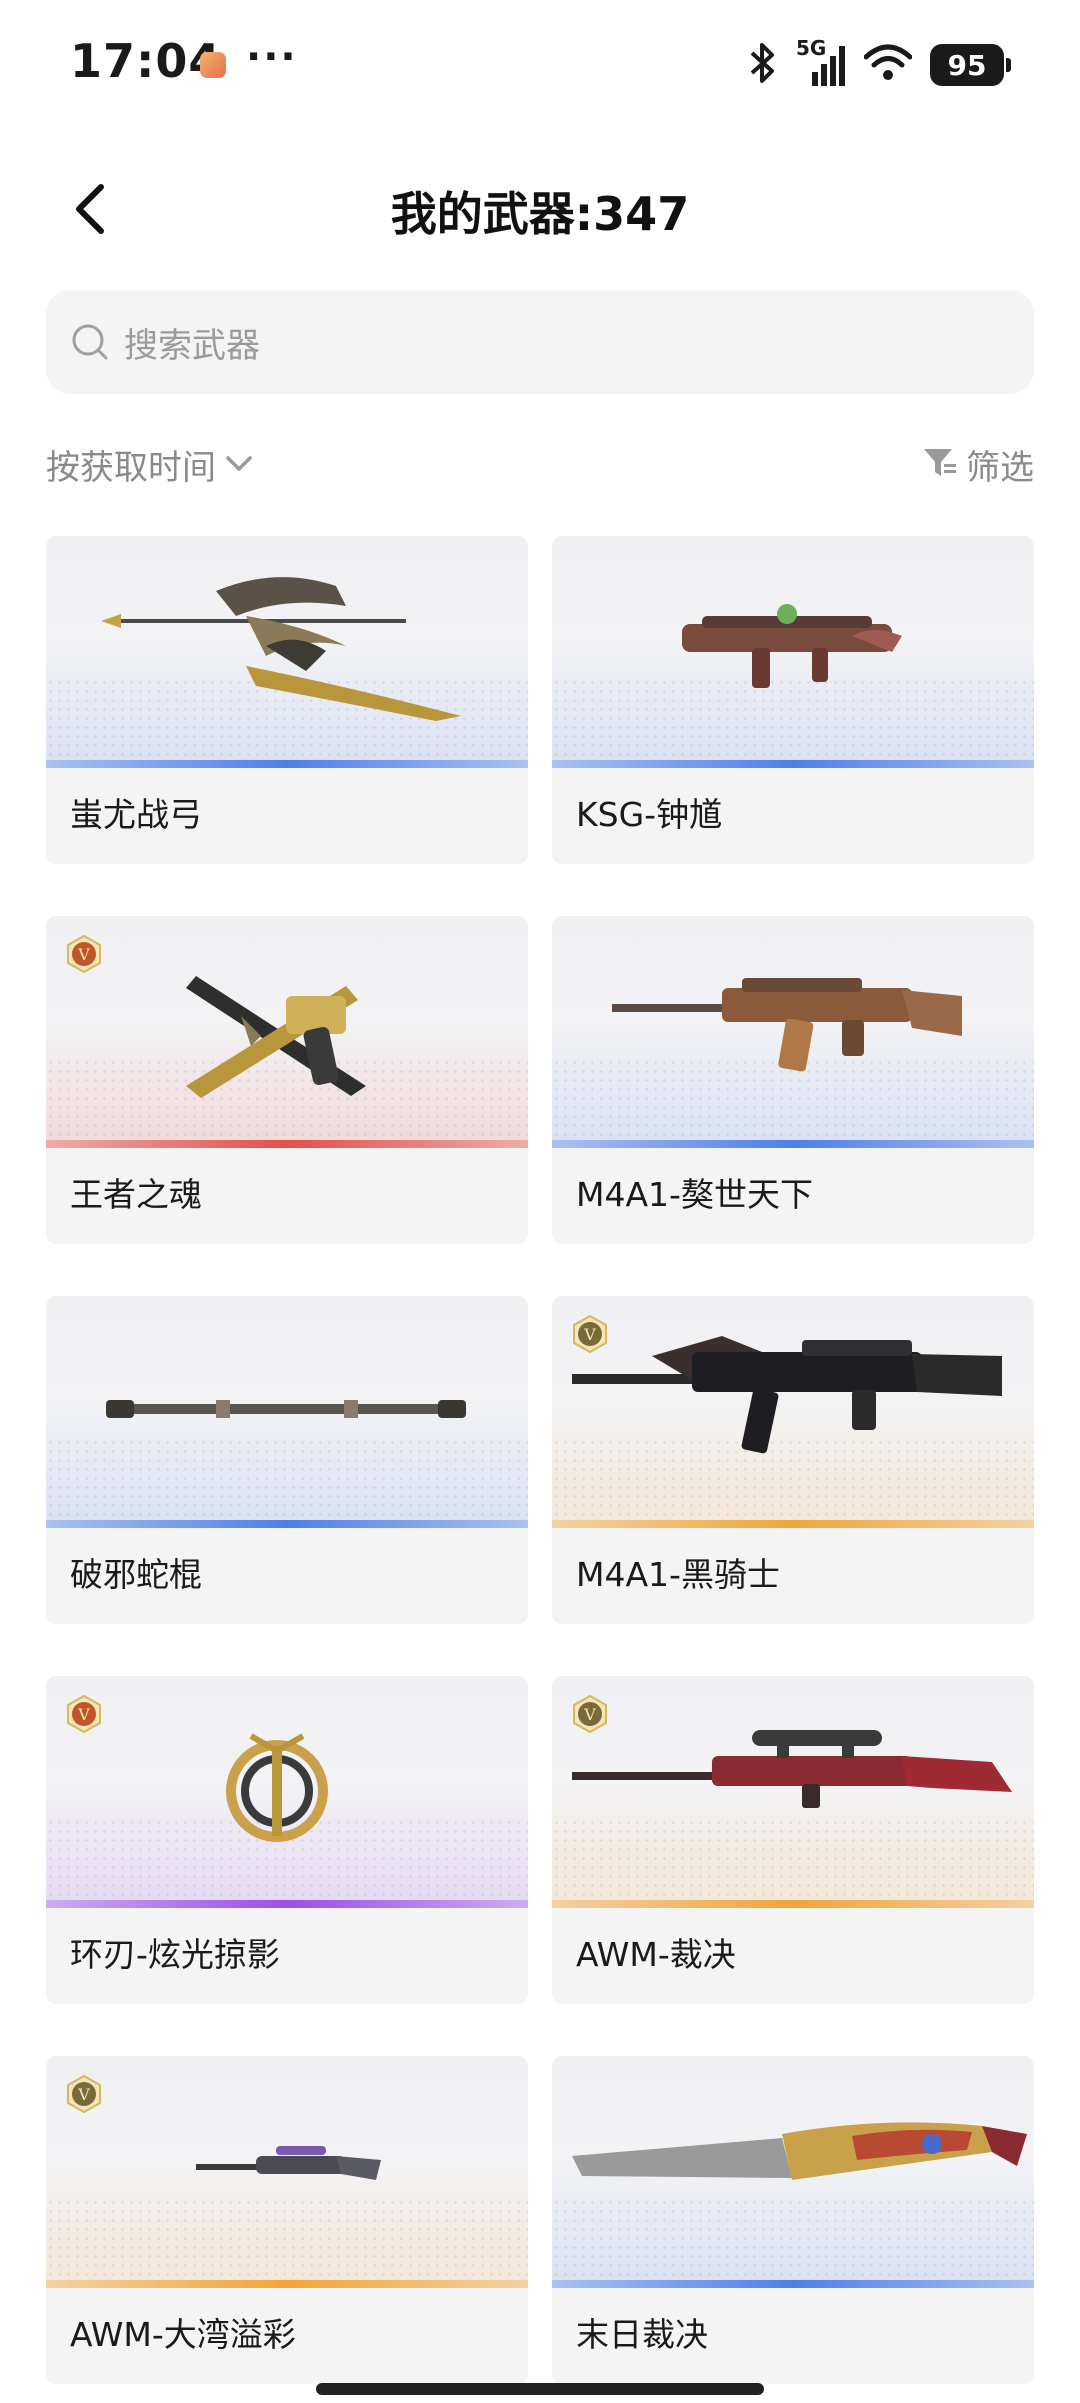  I want to click on filter-button: 筛选, so click(978, 464).